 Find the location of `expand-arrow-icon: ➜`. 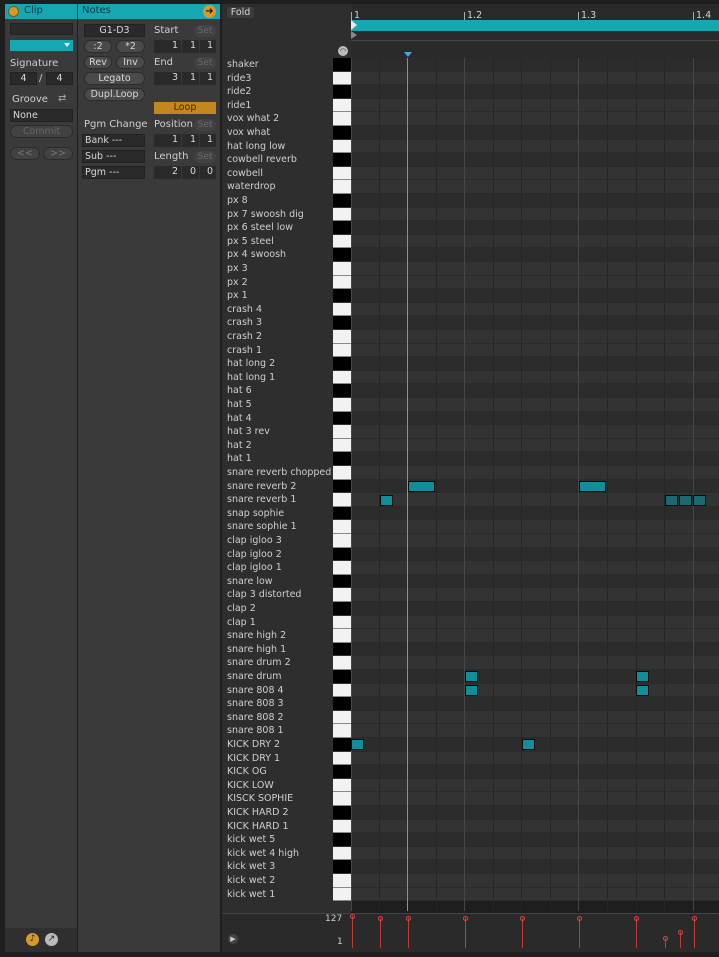

expand-arrow-icon: ➜ is located at coordinates (209, 11).